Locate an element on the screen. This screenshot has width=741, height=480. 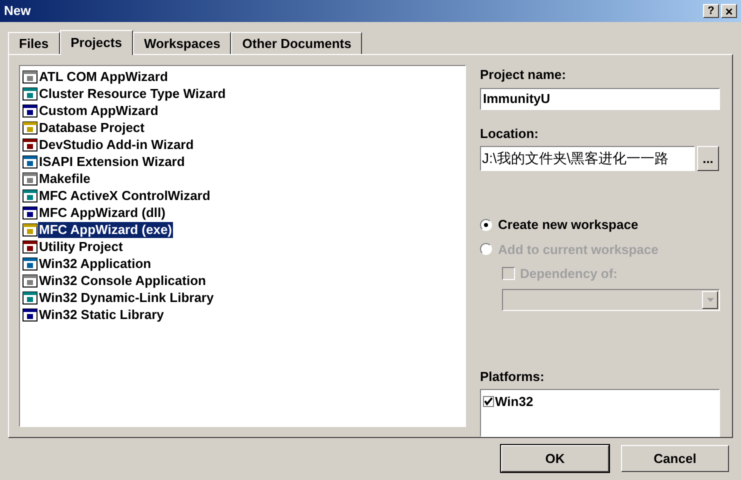
project-type-item: DevStudio Add-in Wizard is located at coordinates (116, 144).